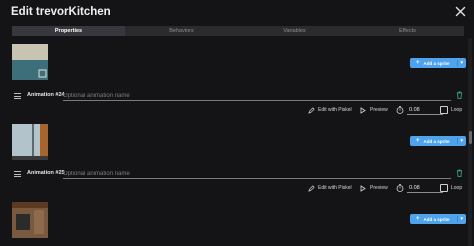 Image resolution: width=474 pixels, height=246 pixels. What do you see at coordinates (407, 31) in the screenshot?
I see `tab-effects: Effects` at bounding box center [407, 31].